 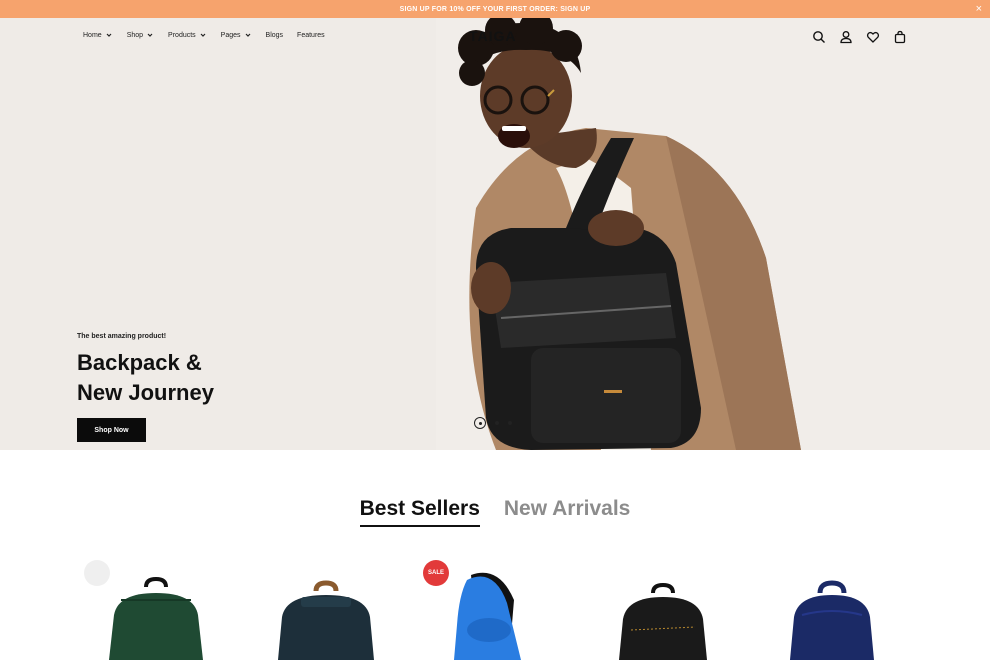 I want to click on nav-item-products: Products, so click(x=187, y=35).